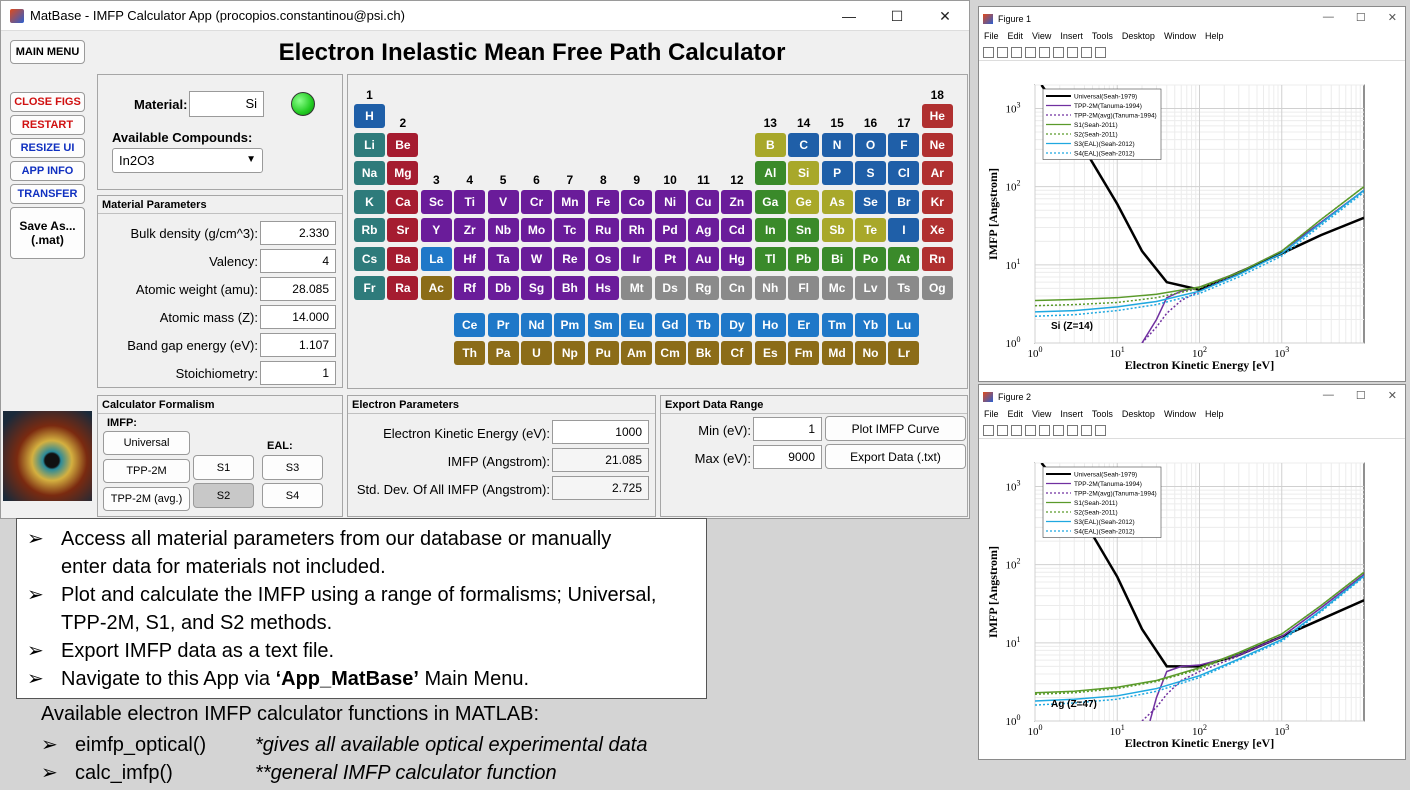 The width and height of the screenshot is (1410, 790). What do you see at coordinates (895, 428) in the screenshot?
I see `plot-imfp-curve-button: Plot IMFP Curve` at bounding box center [895, 428].